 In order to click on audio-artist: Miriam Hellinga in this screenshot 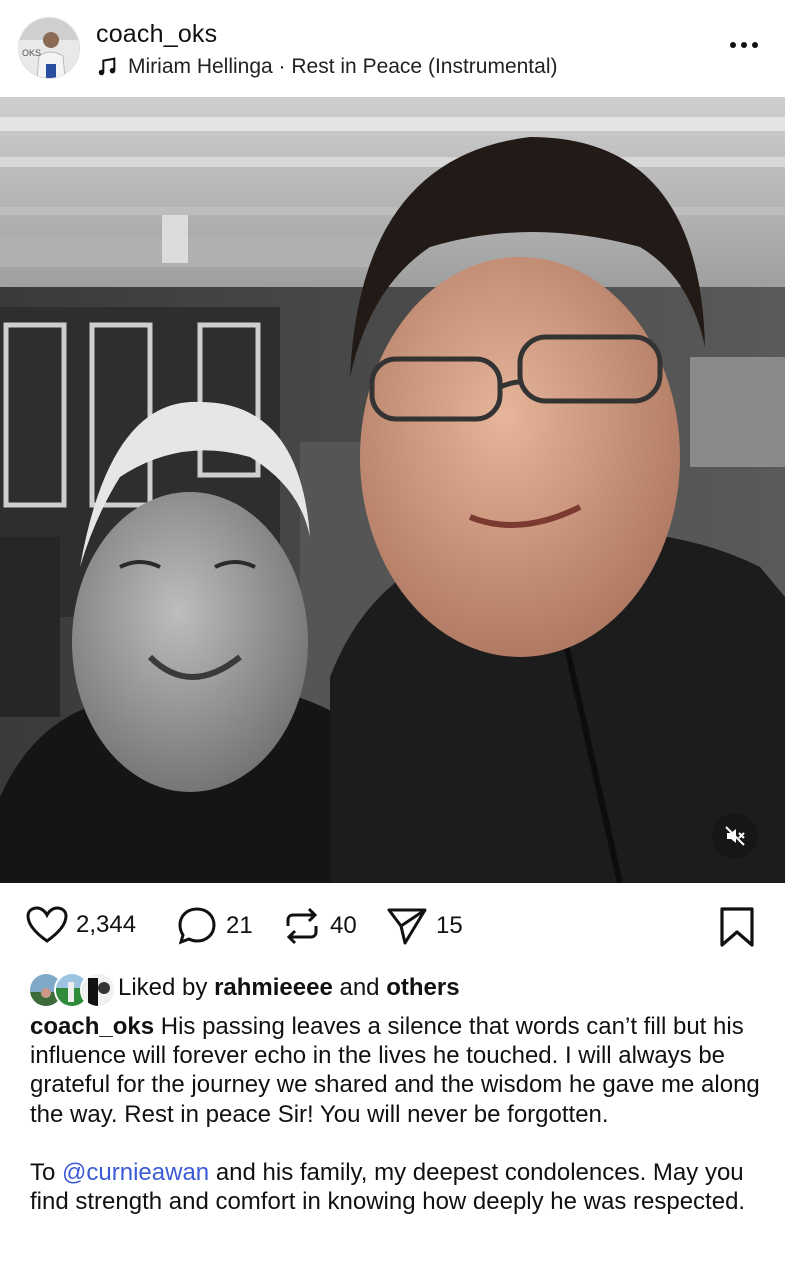, I will do `click(200, 66)`.